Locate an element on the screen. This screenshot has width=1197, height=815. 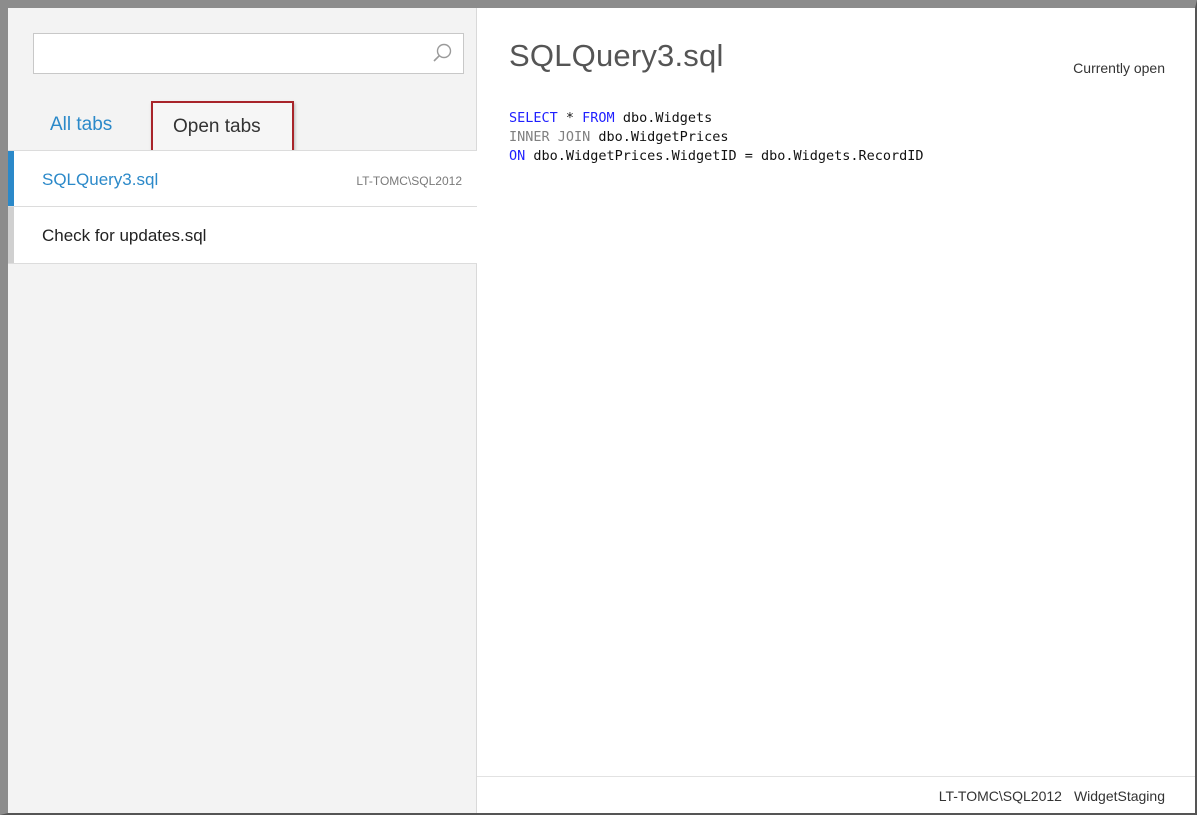
status-bar: LT-TOMC\SQL2012 WidgetStaging is located at coordinates (836, 794).